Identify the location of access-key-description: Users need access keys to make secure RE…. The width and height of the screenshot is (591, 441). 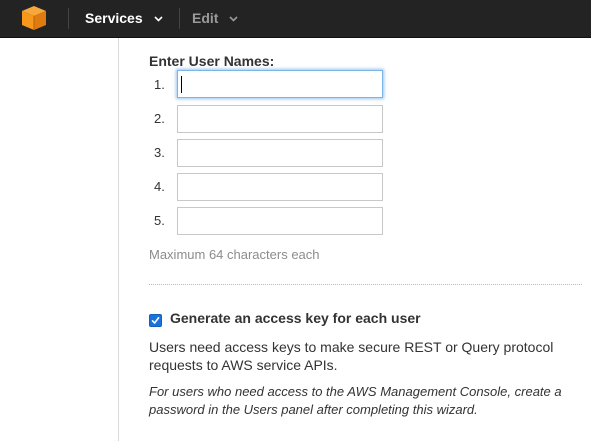
(351, 356).